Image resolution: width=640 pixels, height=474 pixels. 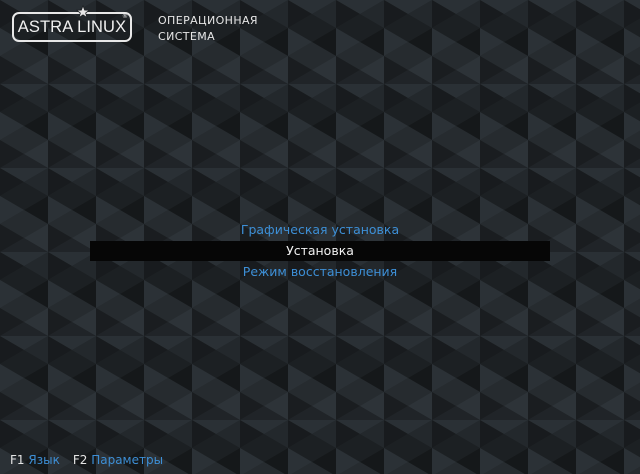 I want to click on astra-linux-logo: ASTRA LINUX ®, so click(x=72, y=23).